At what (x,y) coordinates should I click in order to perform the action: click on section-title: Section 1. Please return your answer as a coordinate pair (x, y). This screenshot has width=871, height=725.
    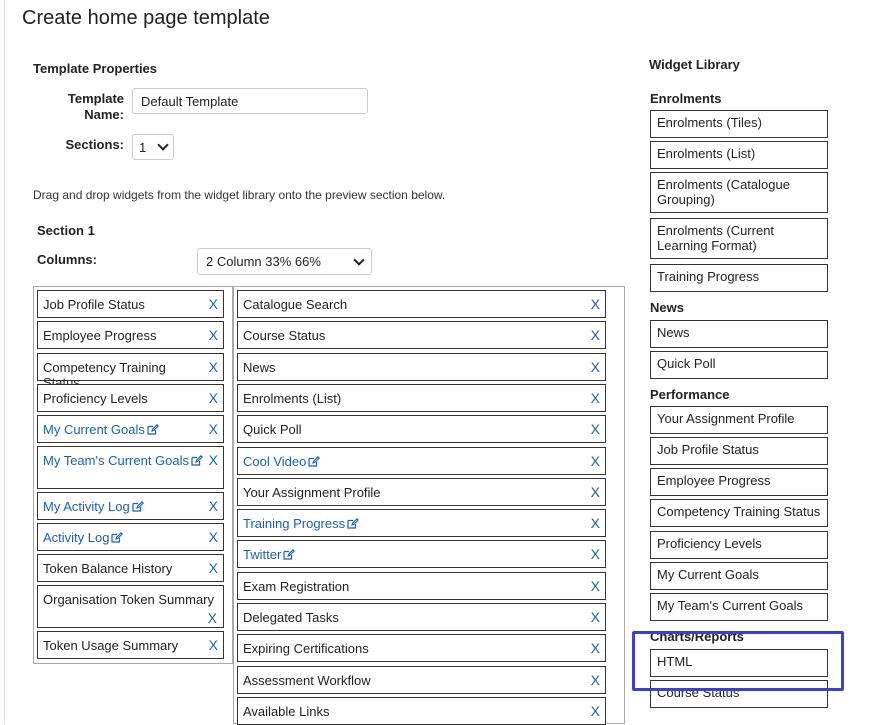
    Looking at the image, I should click on (66, 230).